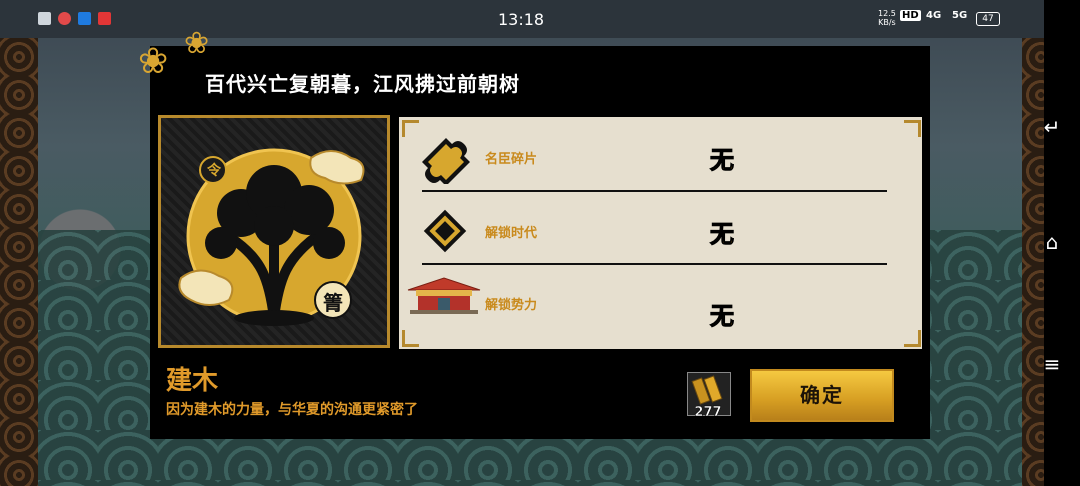 The height and width of the screenshot is (486, 1080). I want to click on net-speed: 12.5 KB/s, so click(887, 18).